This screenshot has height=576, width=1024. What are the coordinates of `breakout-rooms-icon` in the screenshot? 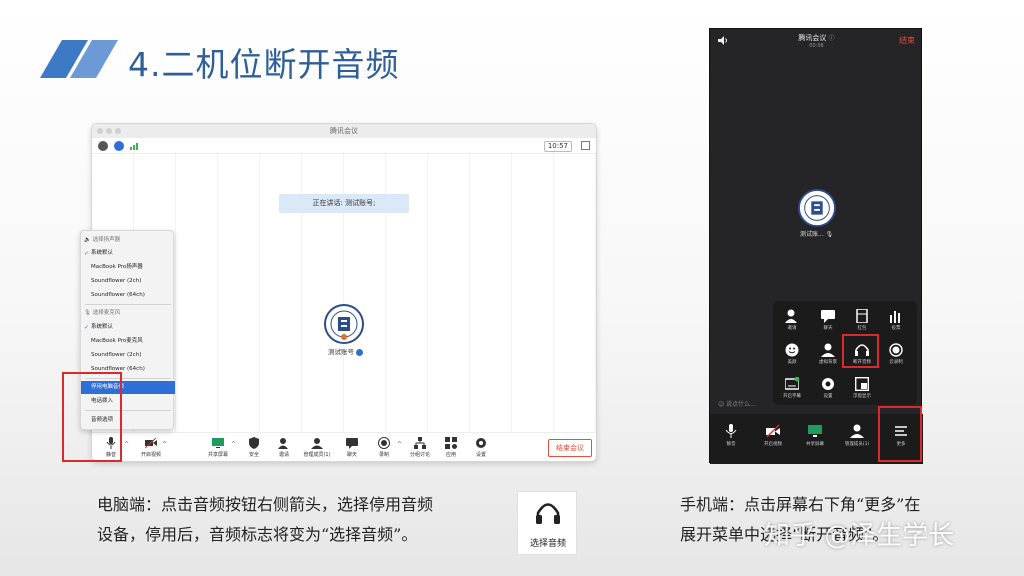 It's located at (420, 443).